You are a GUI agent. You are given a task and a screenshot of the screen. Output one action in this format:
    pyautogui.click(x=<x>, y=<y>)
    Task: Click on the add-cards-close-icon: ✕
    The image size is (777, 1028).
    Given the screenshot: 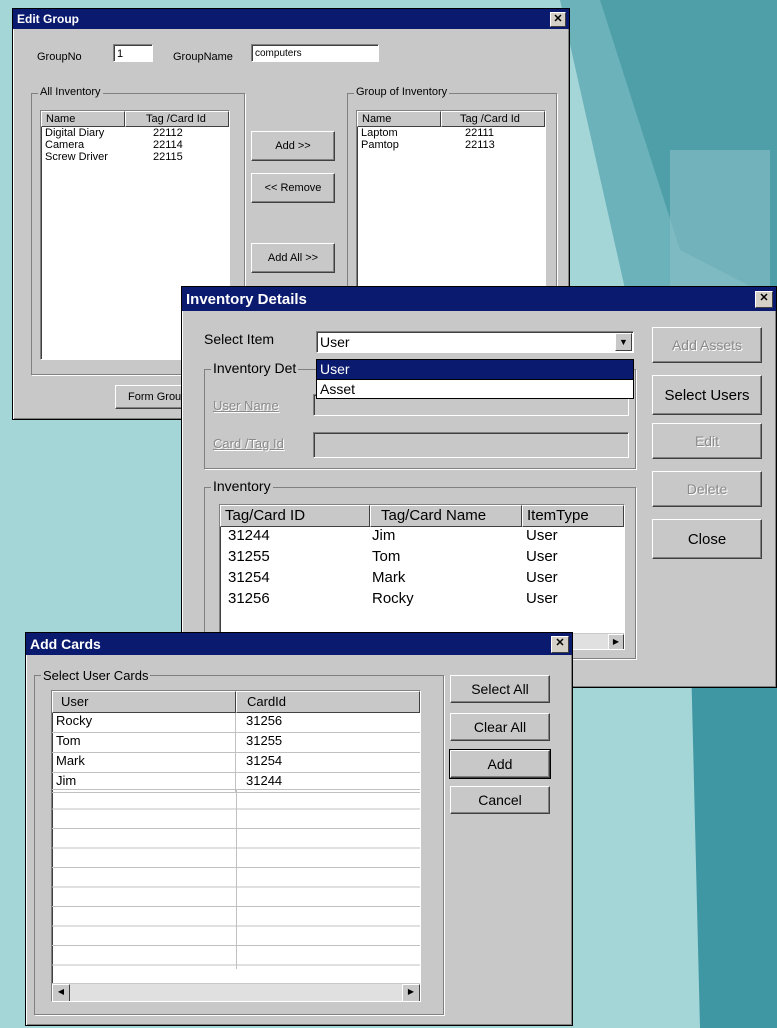 What is the action you would take?
    pyautogui.click(x=560, y=644)
    